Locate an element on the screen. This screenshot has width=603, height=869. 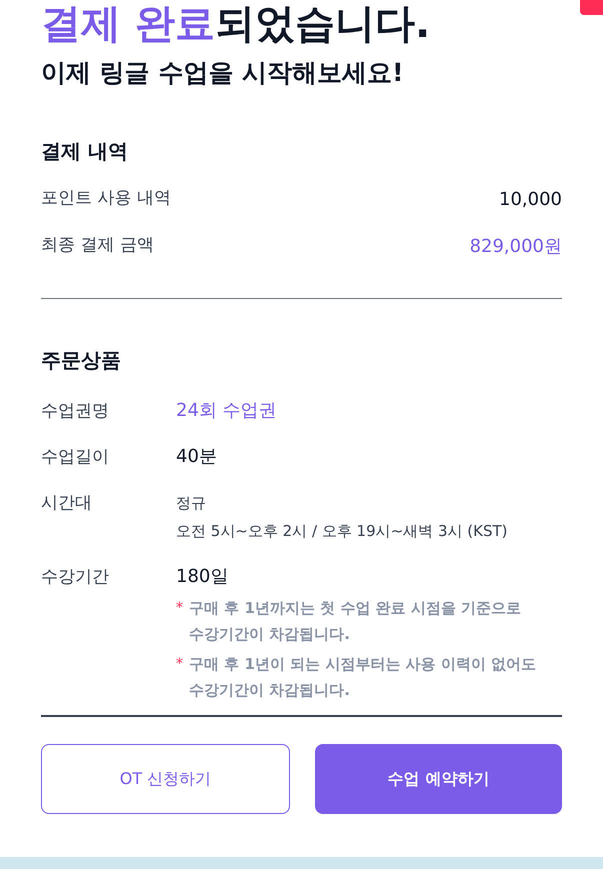
row-label: 수강기간 is located at coordinates (75, 577).